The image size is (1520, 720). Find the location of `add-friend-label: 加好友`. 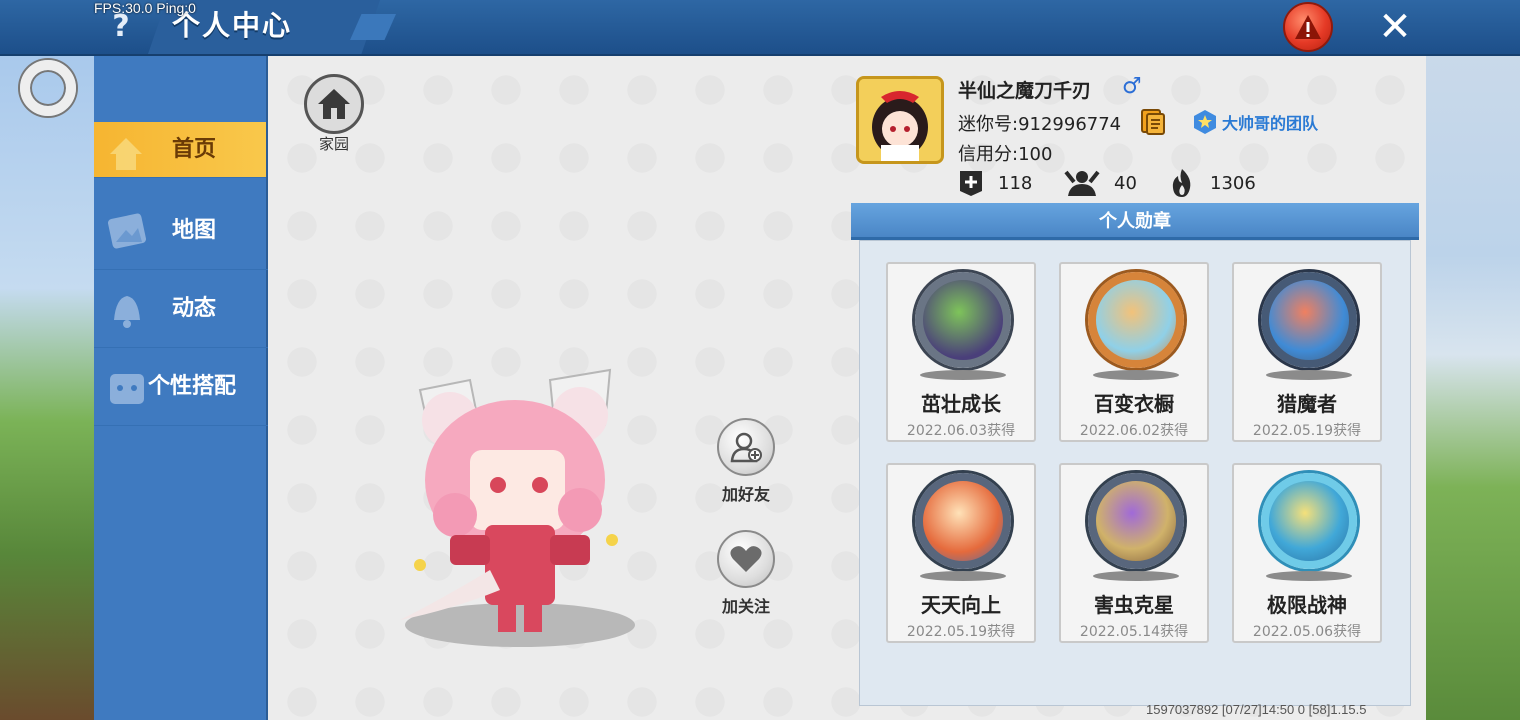

add-friend-label: 加好友 is located at coordinates (745, 494).